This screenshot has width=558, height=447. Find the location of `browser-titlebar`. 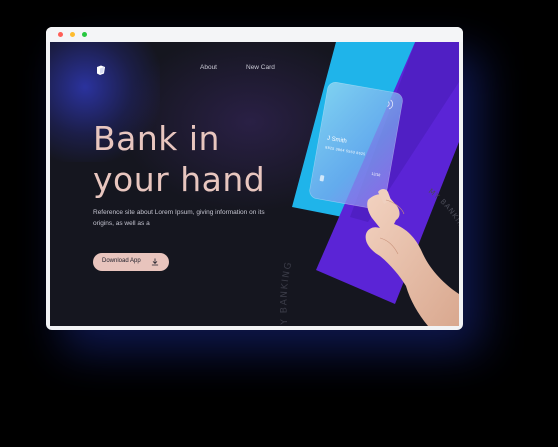

browser-titlebar is located at coordinates (254, 34).